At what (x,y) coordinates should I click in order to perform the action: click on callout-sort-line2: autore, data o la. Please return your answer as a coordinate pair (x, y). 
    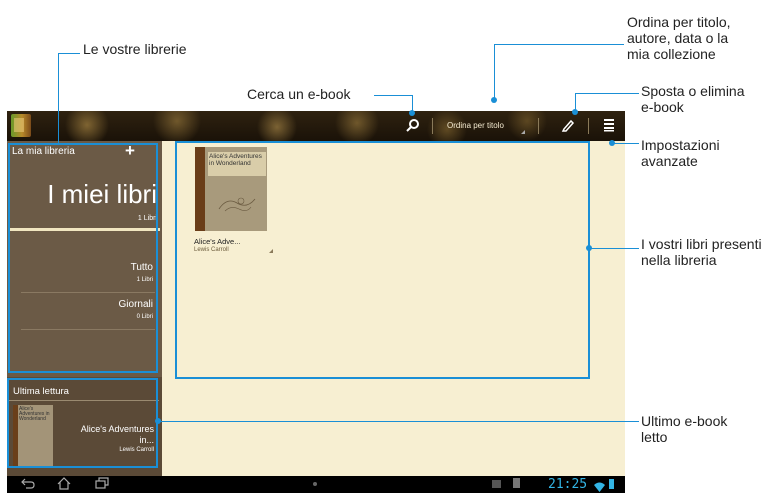
    Looking at the image, I should click on (678, 38).